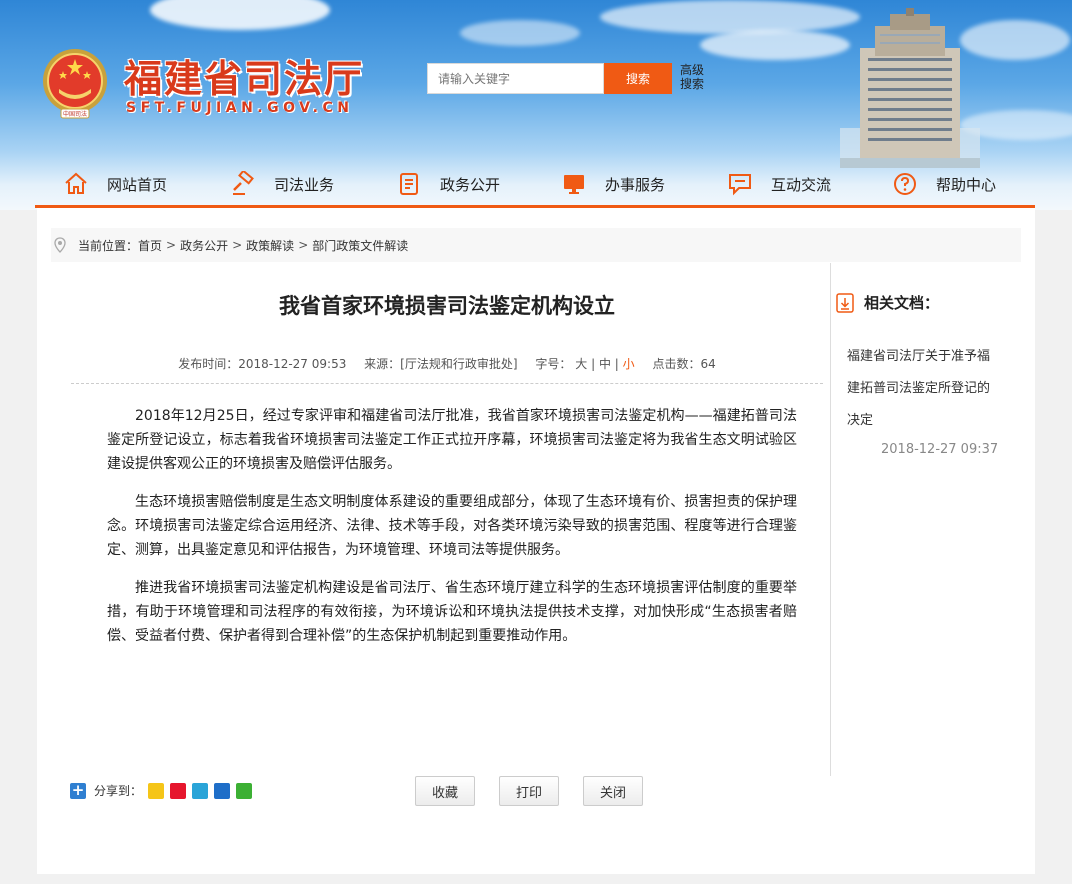  Describe the element at coordinates (262, 364) in the screenshot. I see `publish-time: 发布时间：2018-12-27 09:53` at that location.